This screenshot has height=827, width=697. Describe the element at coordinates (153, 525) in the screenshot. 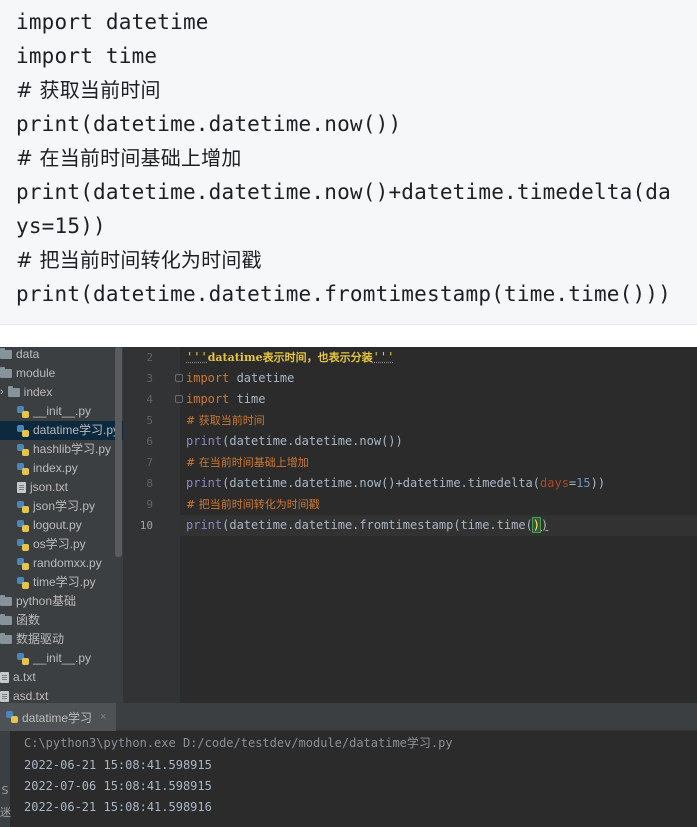

I see `line-number-gutter: 2 3 4 5 6 7 8 9 10` at that location.